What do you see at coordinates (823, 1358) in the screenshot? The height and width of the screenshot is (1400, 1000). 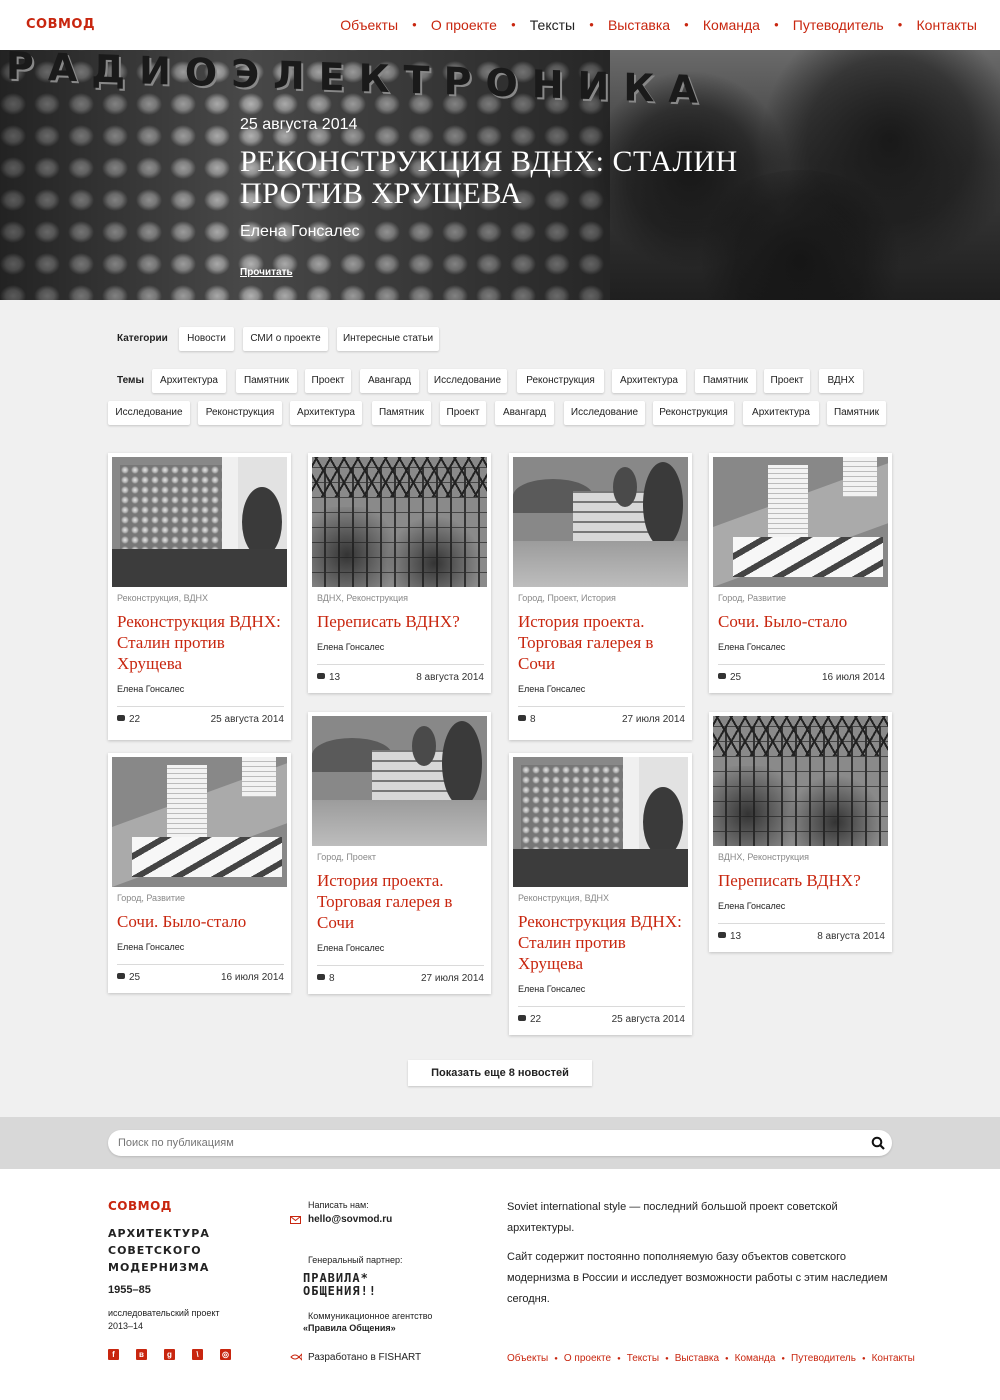 I see `footer-nav-guide: Путеводитель` at bounding box center [823, 1358].